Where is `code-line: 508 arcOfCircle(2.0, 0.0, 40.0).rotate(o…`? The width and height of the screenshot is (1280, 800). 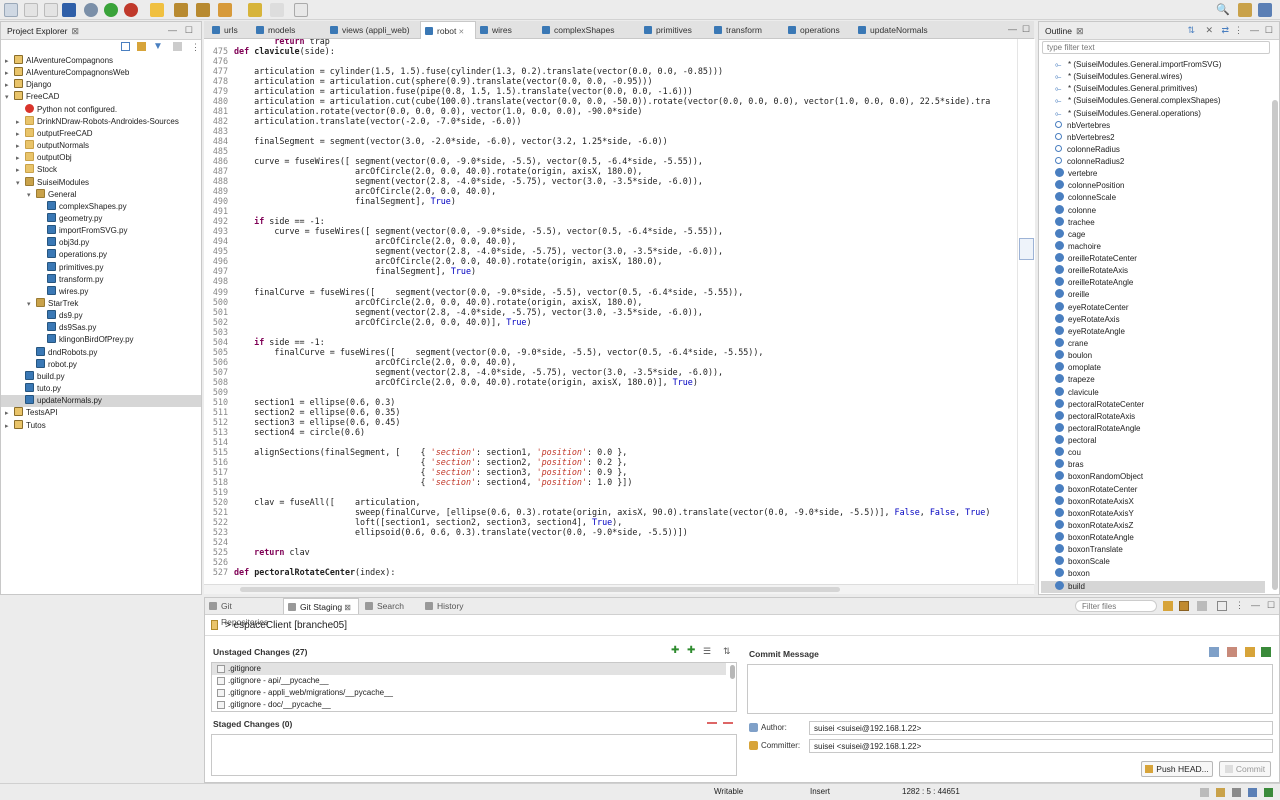
code-line: 508 arcOfCircle(2.0, 0.0, 40.0).rotate(o… is located at coordinates (610, 382).